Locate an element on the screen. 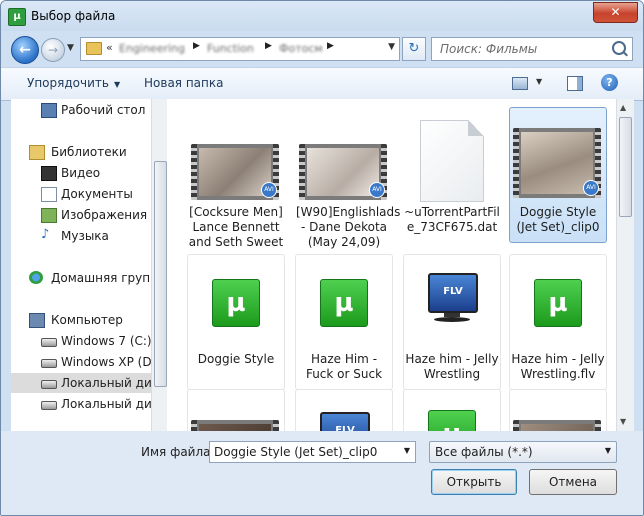  preview-pane-icon is located at coordinates (575, 83).